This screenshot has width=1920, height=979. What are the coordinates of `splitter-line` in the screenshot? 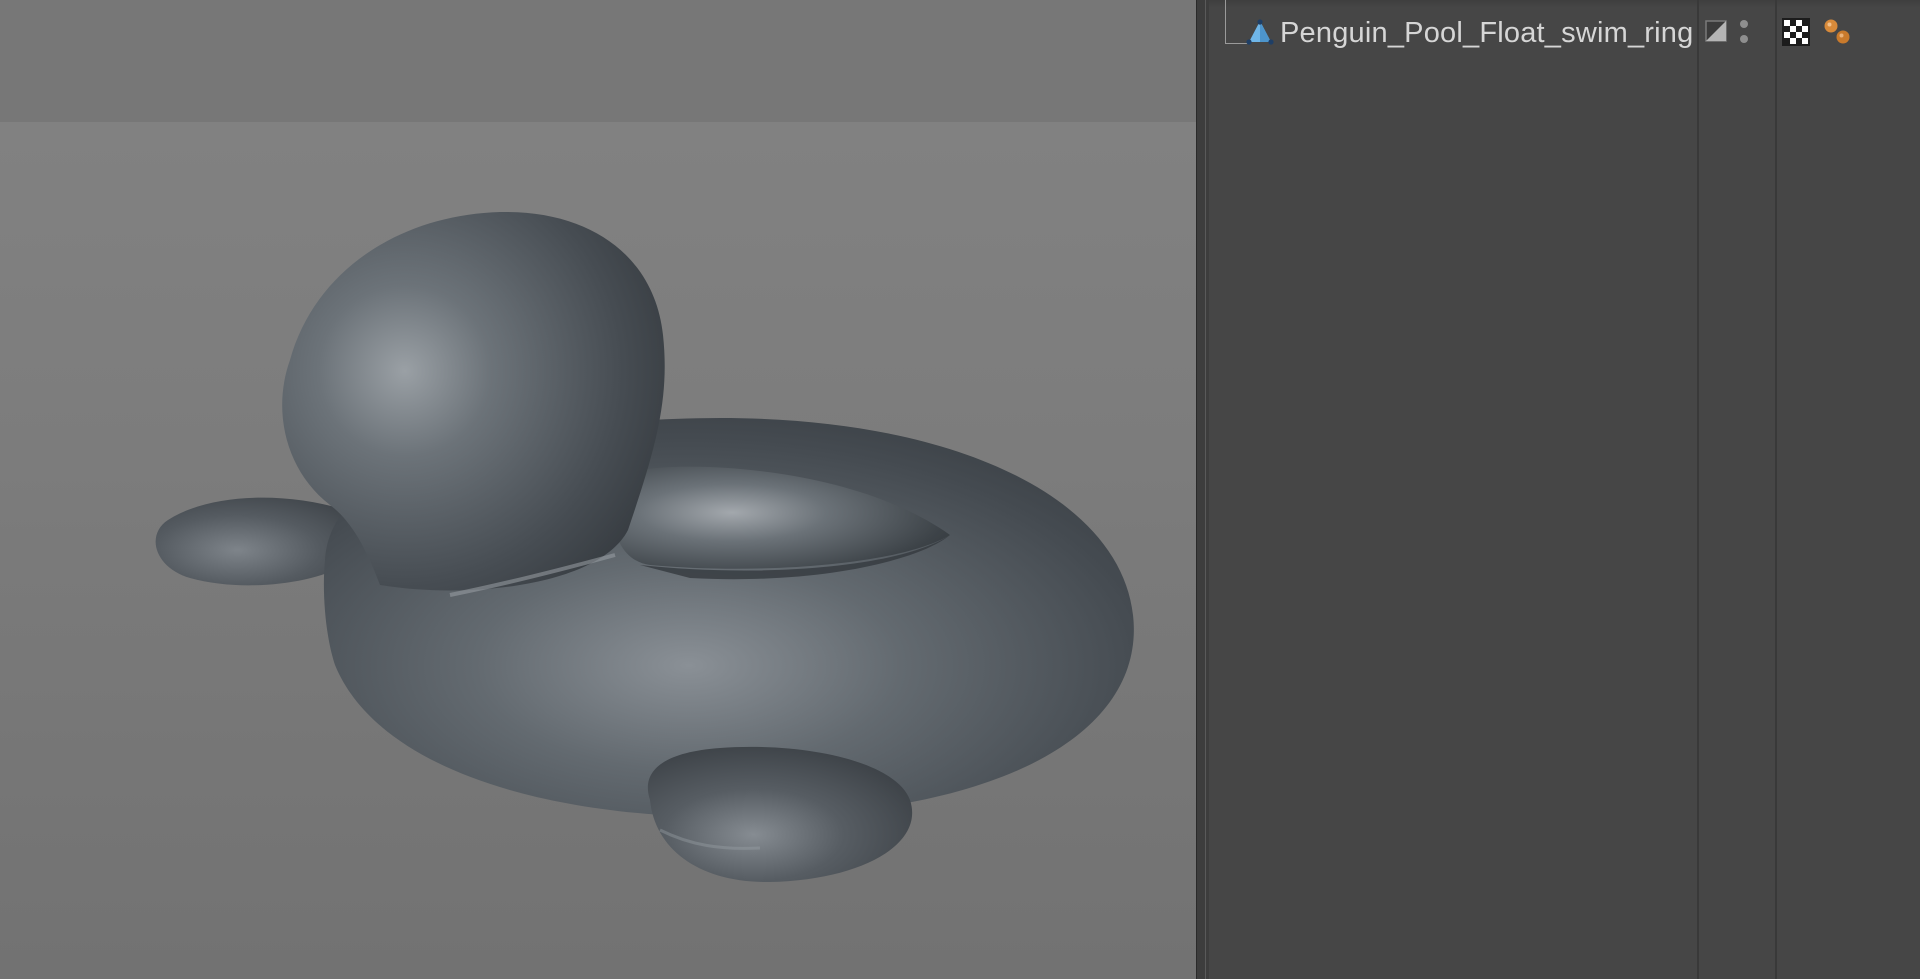 It's located at (1205, 489).